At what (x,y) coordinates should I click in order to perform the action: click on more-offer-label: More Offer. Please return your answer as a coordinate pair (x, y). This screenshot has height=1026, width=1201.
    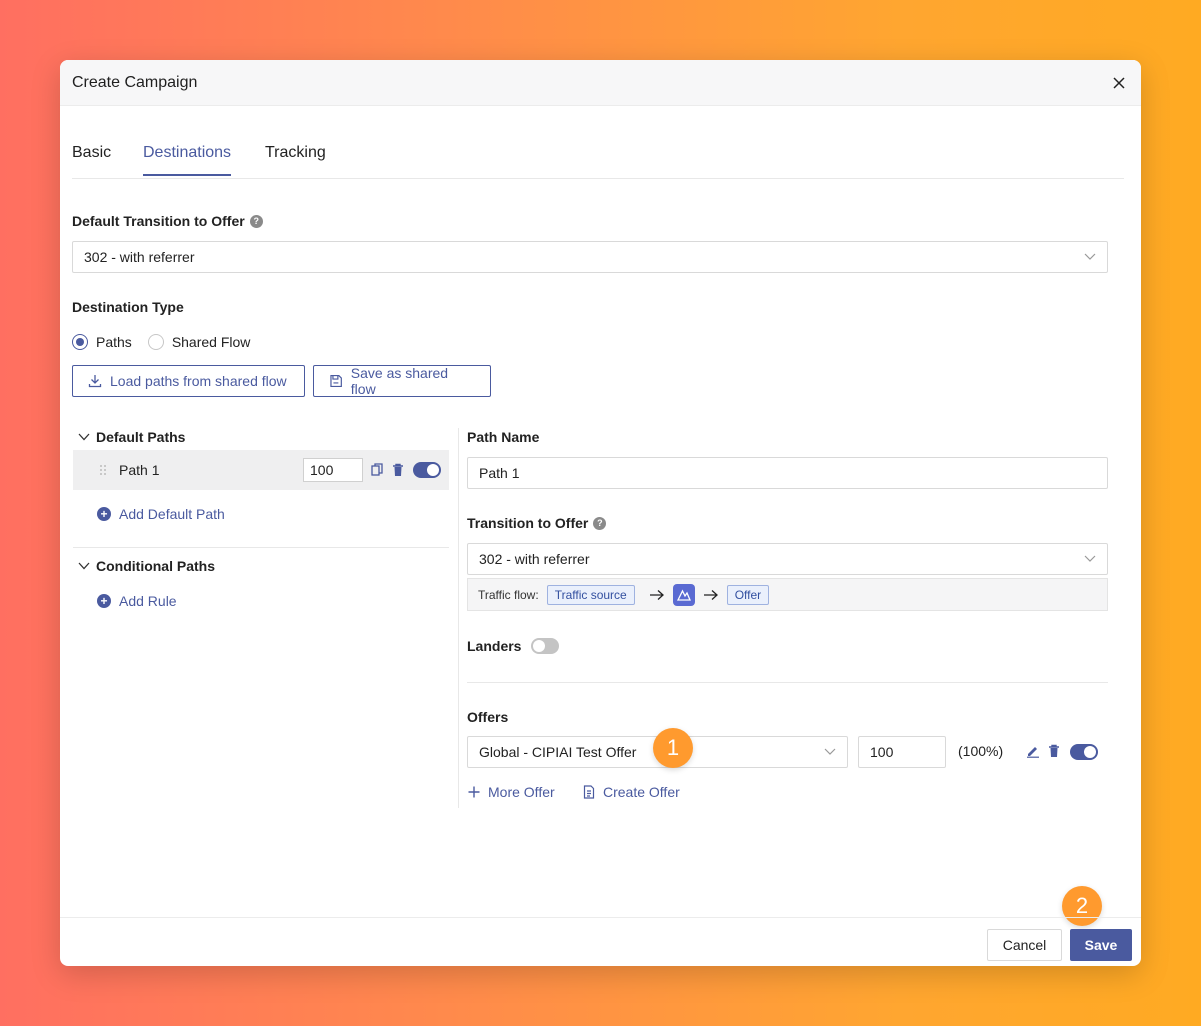
    Looking at the image, I should click on (521, 792).